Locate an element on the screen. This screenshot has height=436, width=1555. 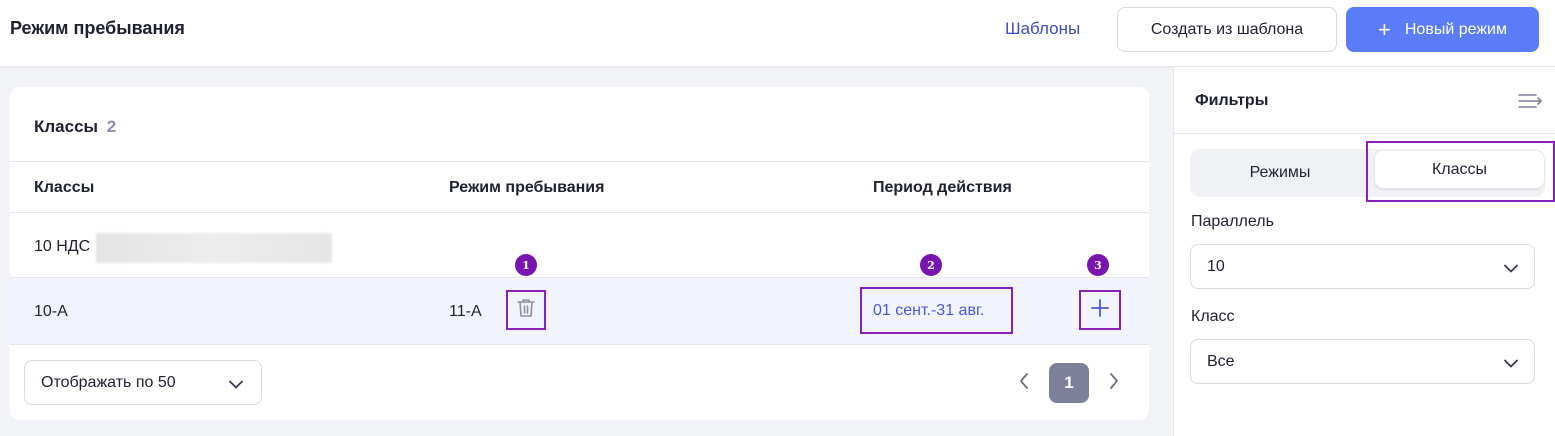
row-2-class: 10-А is located at coordinates (51, 311).